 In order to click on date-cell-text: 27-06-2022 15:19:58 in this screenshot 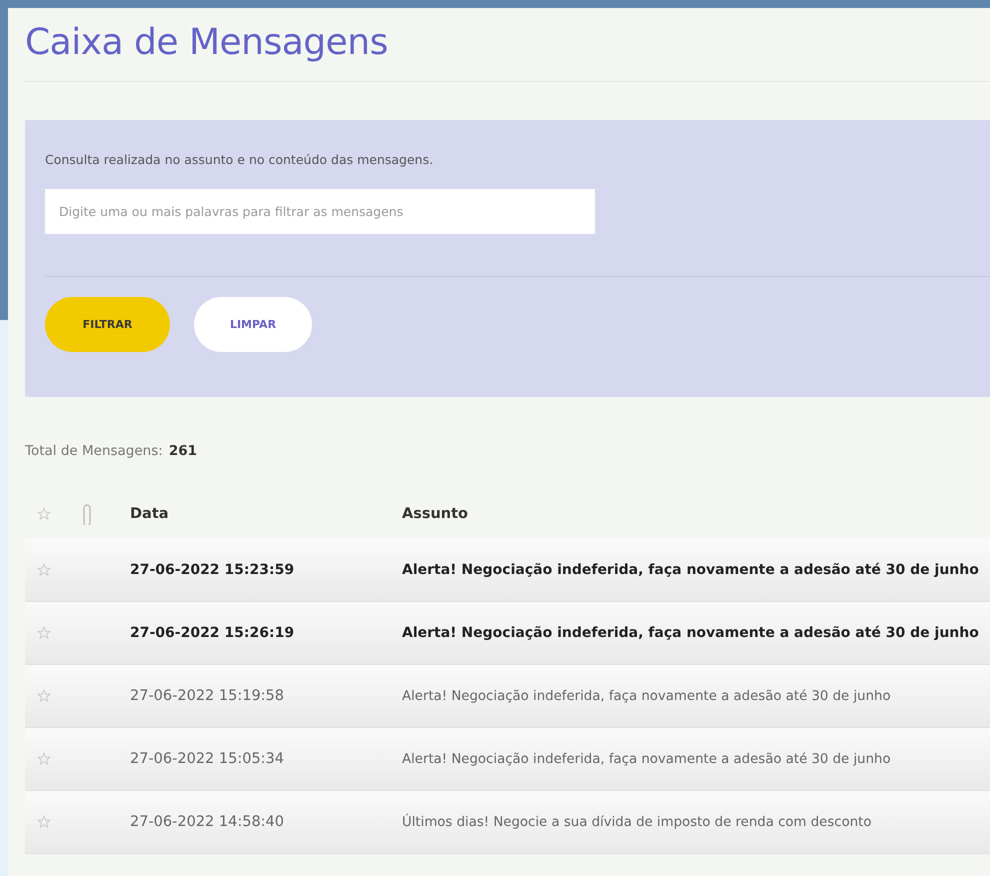, I will do `click(207, 696)`.